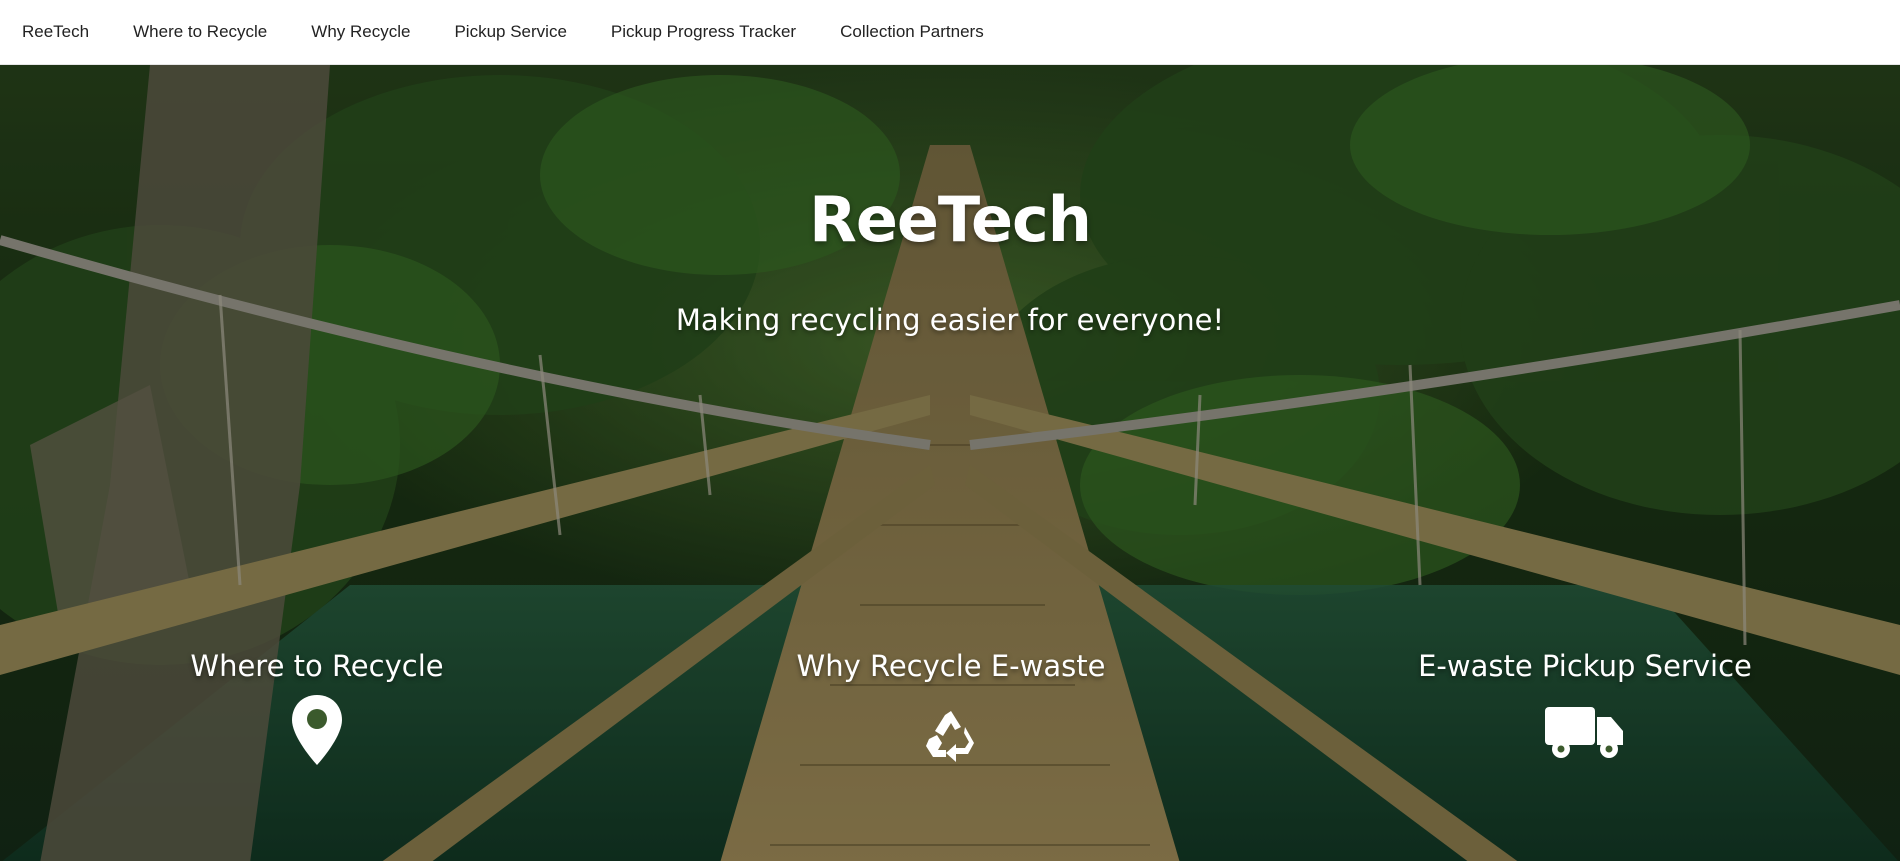 Image resolution: width=1900 pixels, height=863 pixels. What do you see at coordinates (951, 666) in the screenshot?
I see `feature-why-recycle-label: Why Recycle E-waste` at bounding box center [951, 666].